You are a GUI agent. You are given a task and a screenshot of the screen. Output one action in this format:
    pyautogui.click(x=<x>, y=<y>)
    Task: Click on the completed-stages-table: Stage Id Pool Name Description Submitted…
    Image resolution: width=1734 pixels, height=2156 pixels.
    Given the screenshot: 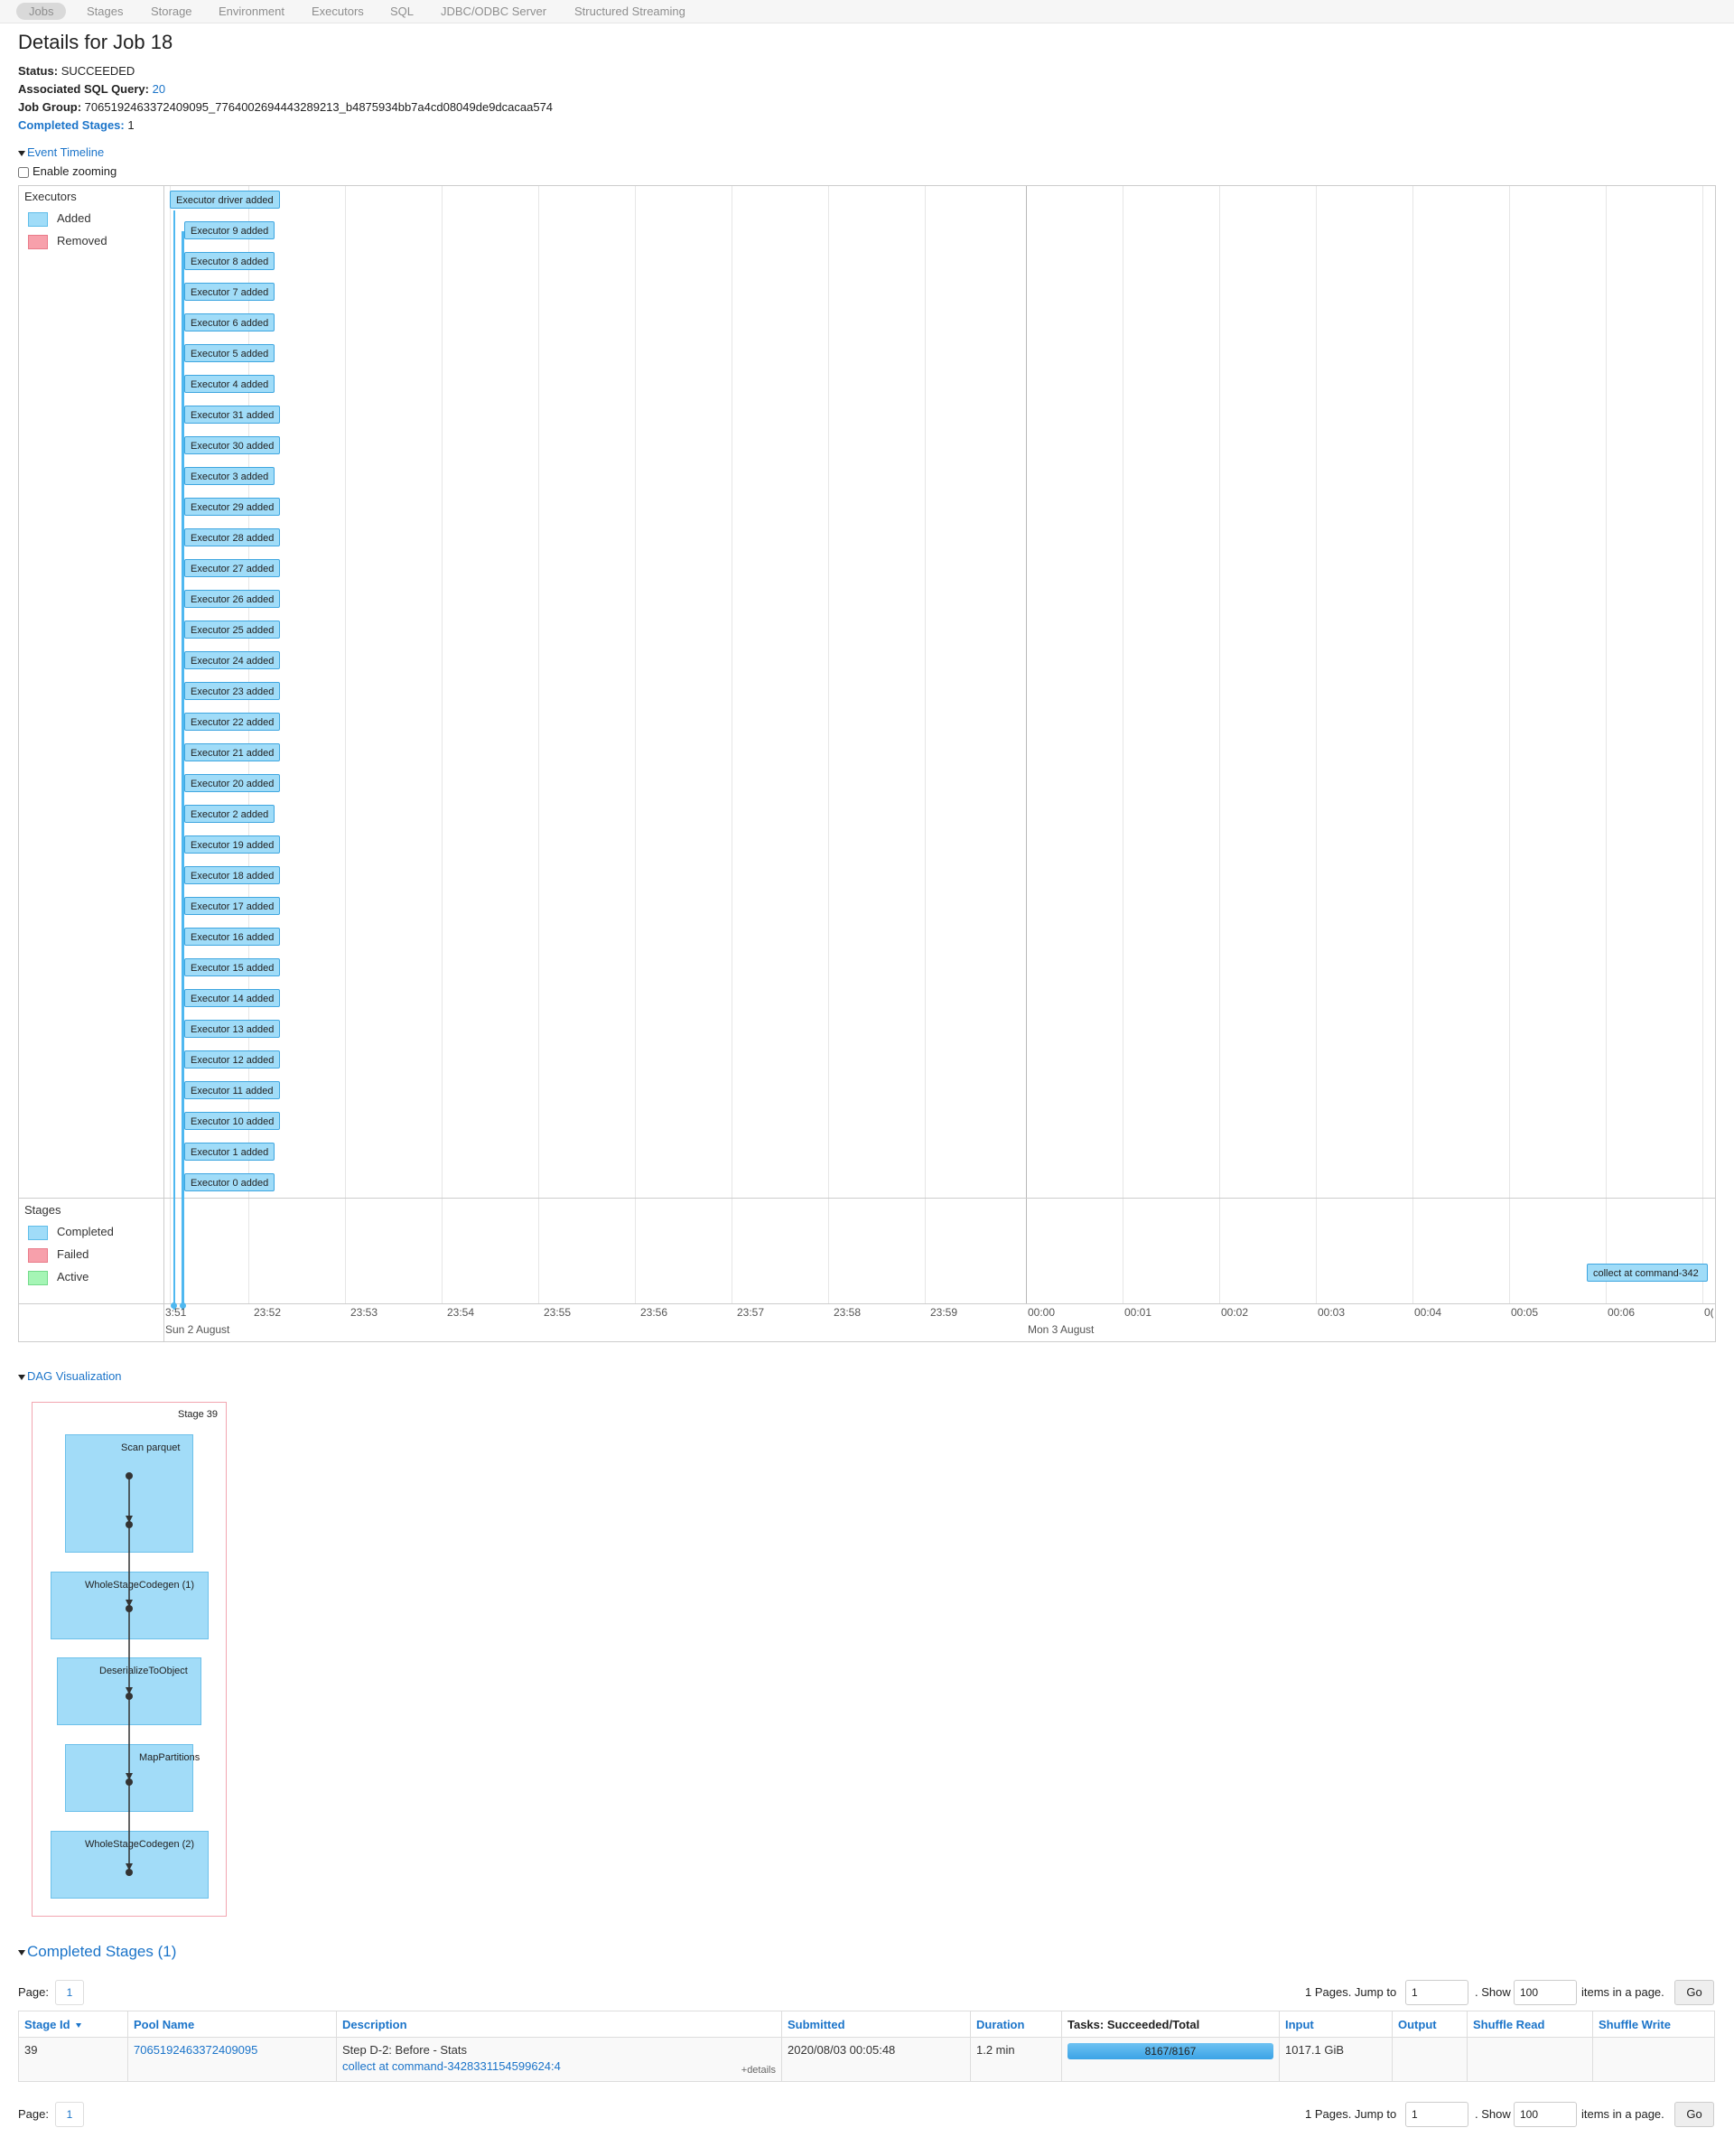 What is the action you would take?
    pyautogui.click(x=866, y=2047)
    